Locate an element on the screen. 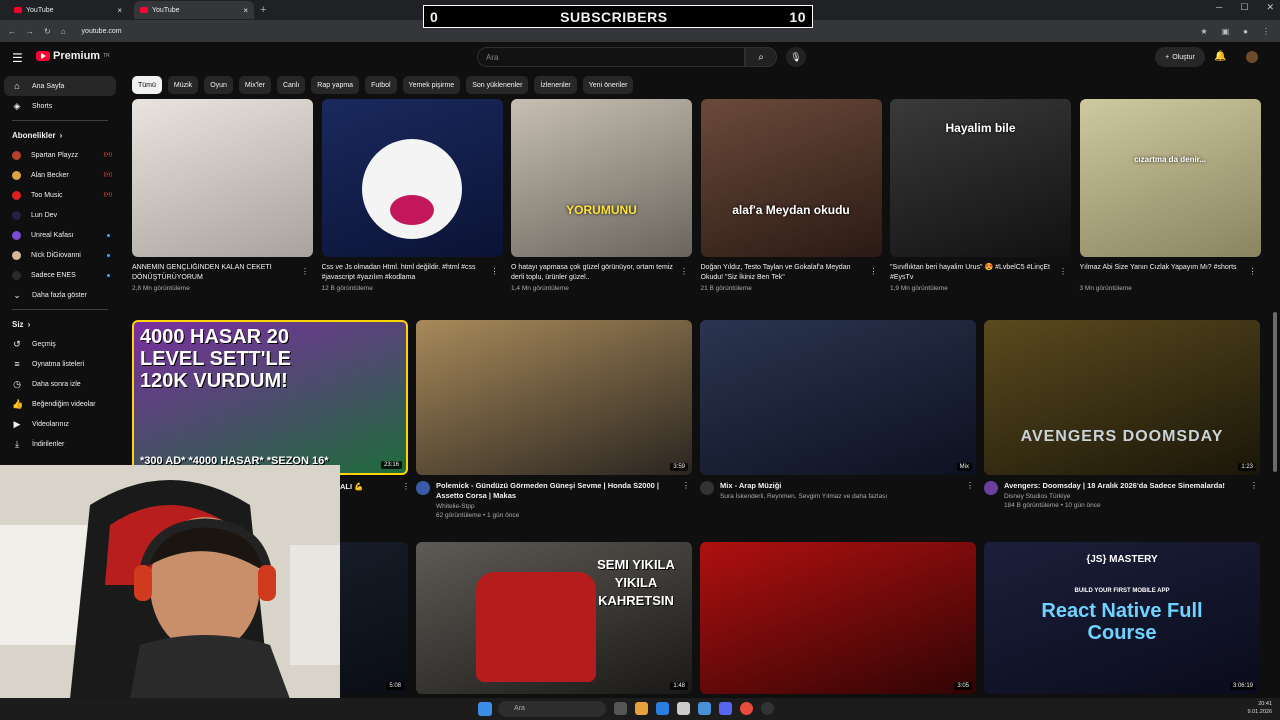 The height and width of the screenshot is (720, 1280). video-thumbnail: Mix is located at coordinates (838, 397).